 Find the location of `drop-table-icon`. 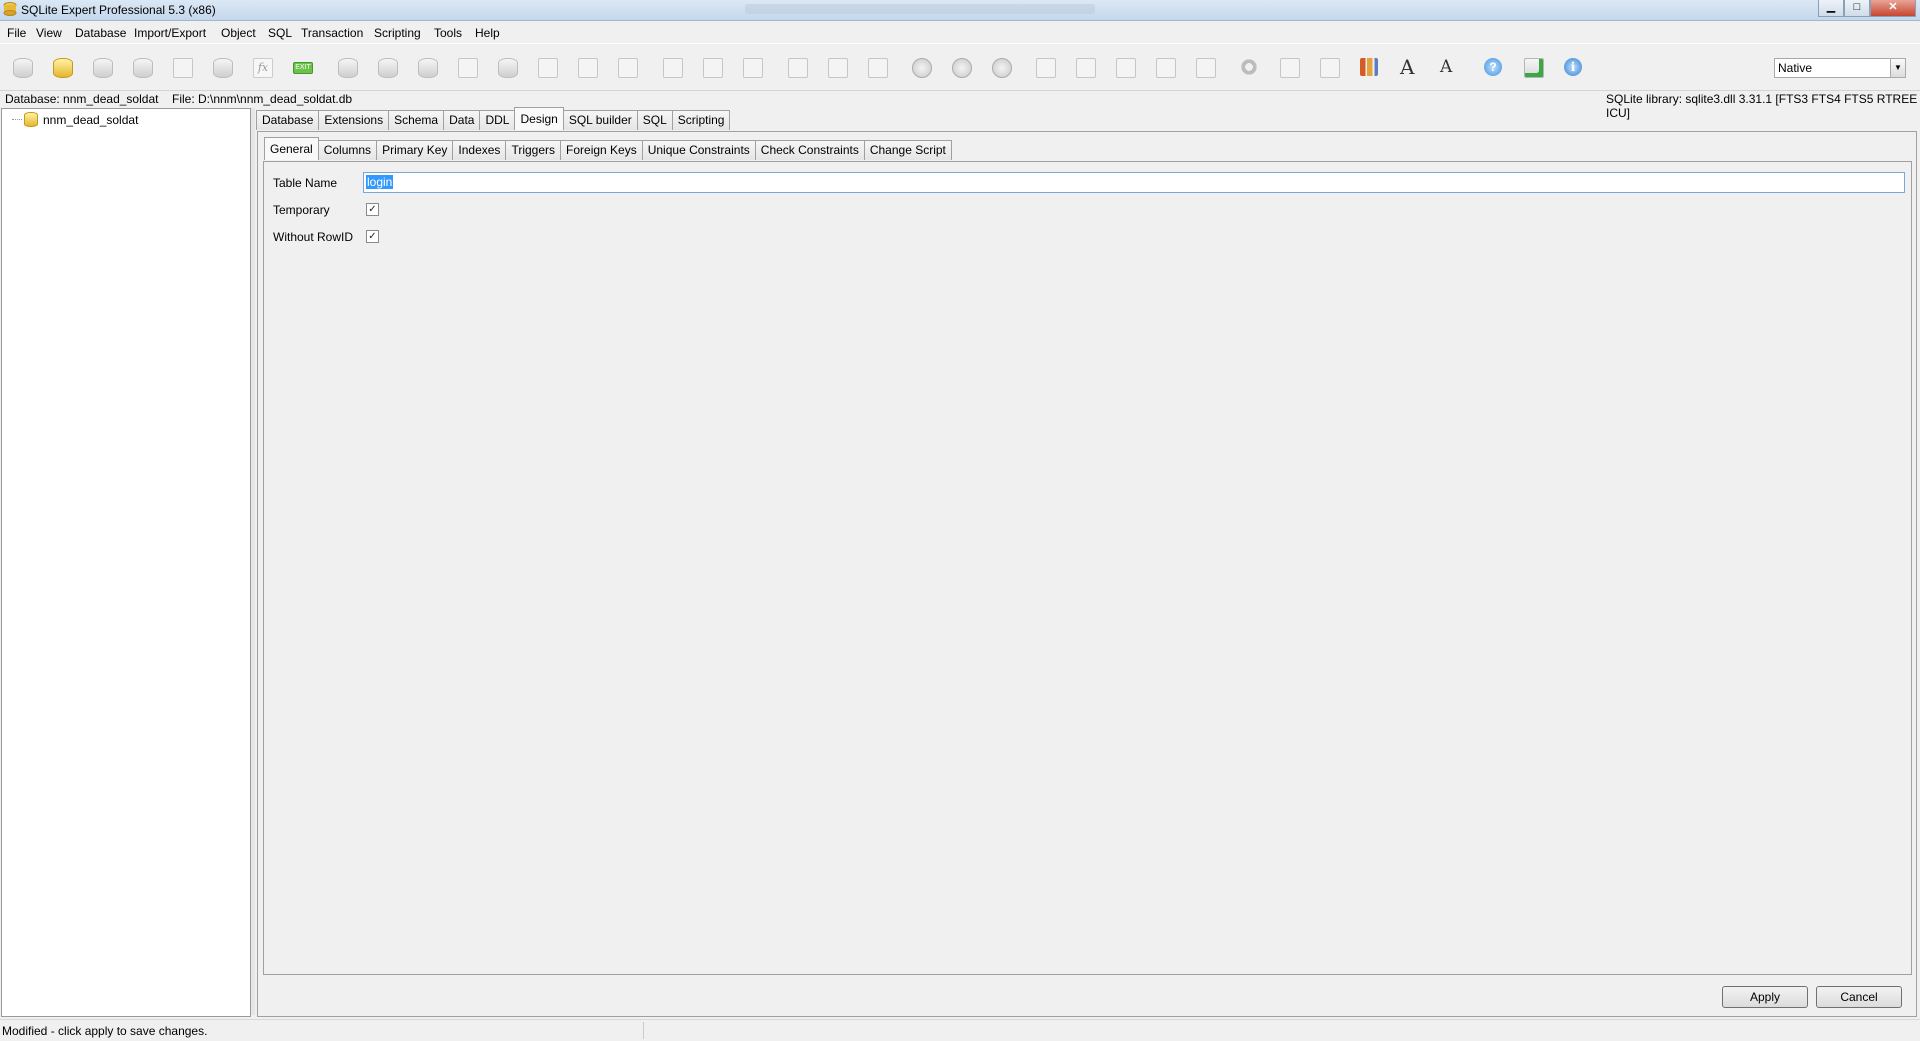

drop-table-icon is located at coordinates (467, 67).